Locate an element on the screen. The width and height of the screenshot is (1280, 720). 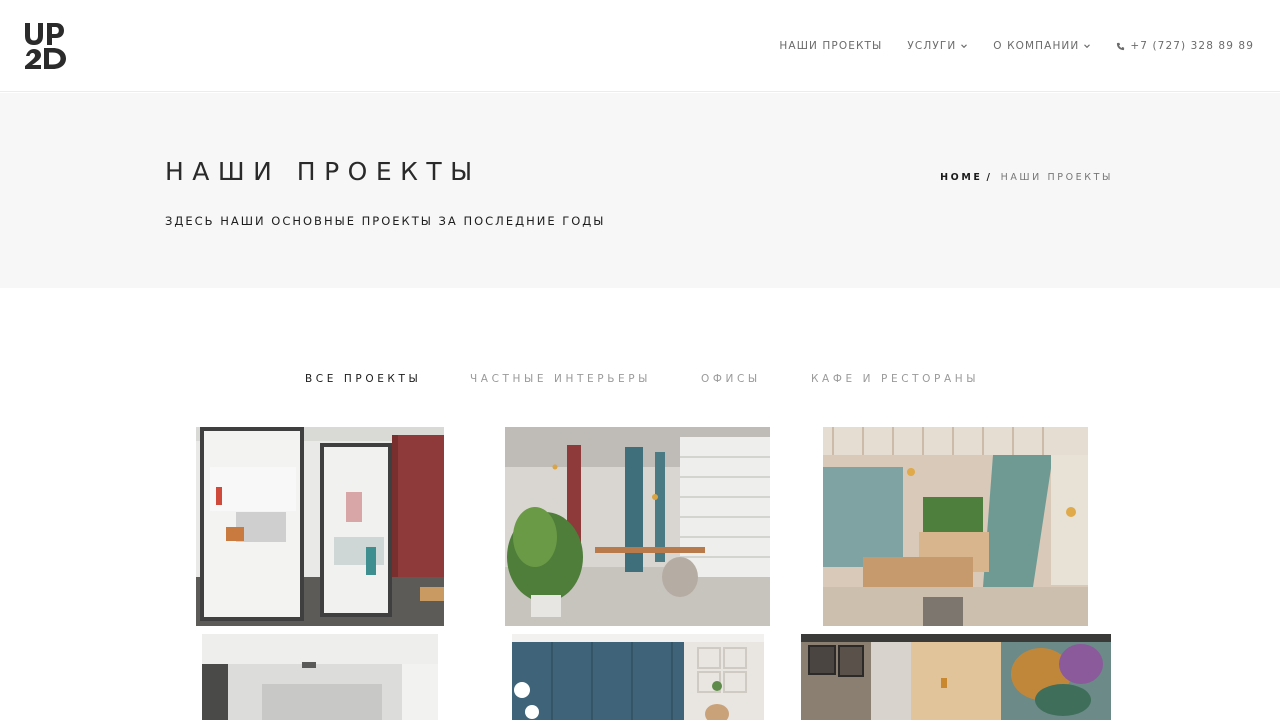
breadcrumb: HOME / НАШИ ПРОЕКТЫ is located at coordinates (1026, 177).